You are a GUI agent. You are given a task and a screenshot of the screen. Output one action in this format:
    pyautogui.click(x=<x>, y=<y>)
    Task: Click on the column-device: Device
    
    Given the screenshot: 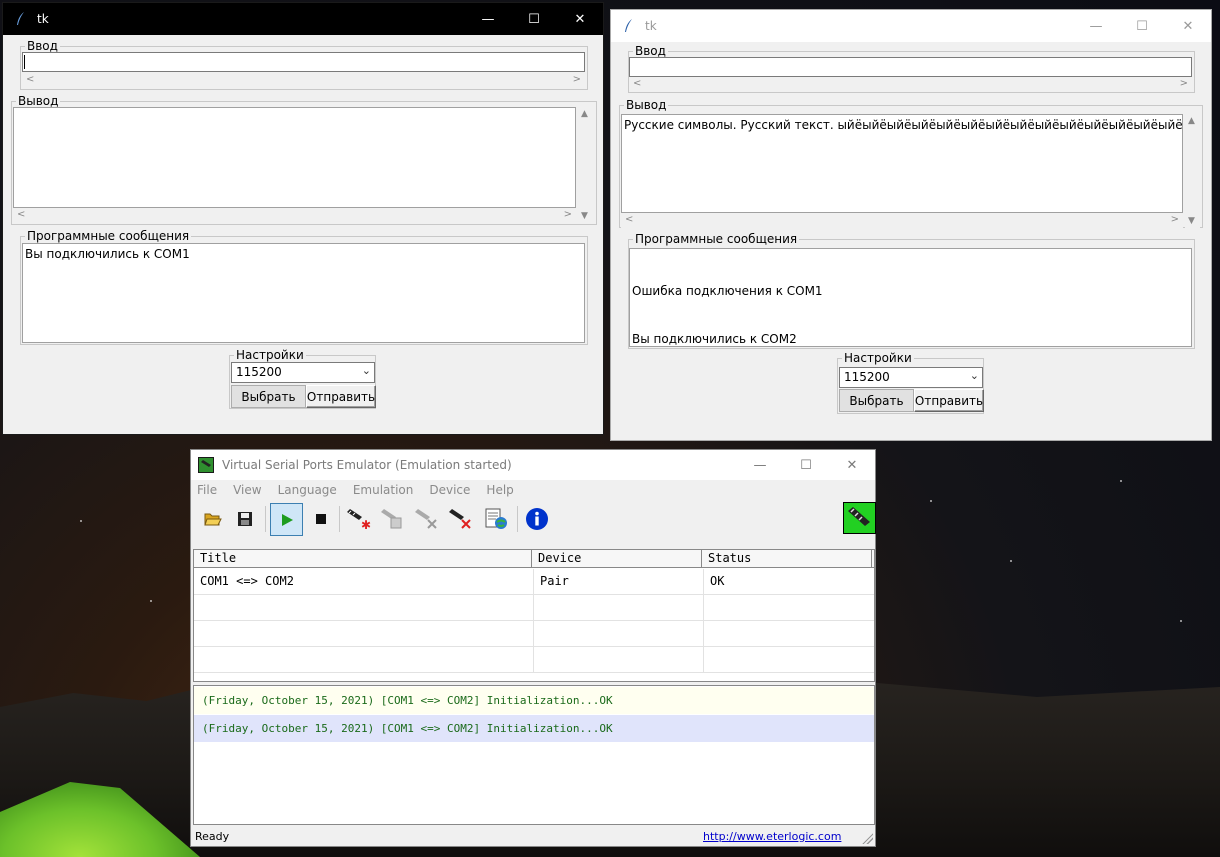 What is the action you would take?
    pyautogui.click(x=617, y=559)
    